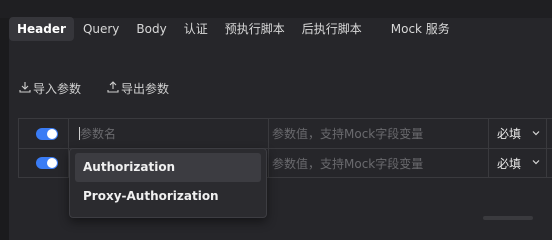  Describe the element at coordinates (169, 133) in the screenshot. I see `param-name-input: 参数名` at that location.